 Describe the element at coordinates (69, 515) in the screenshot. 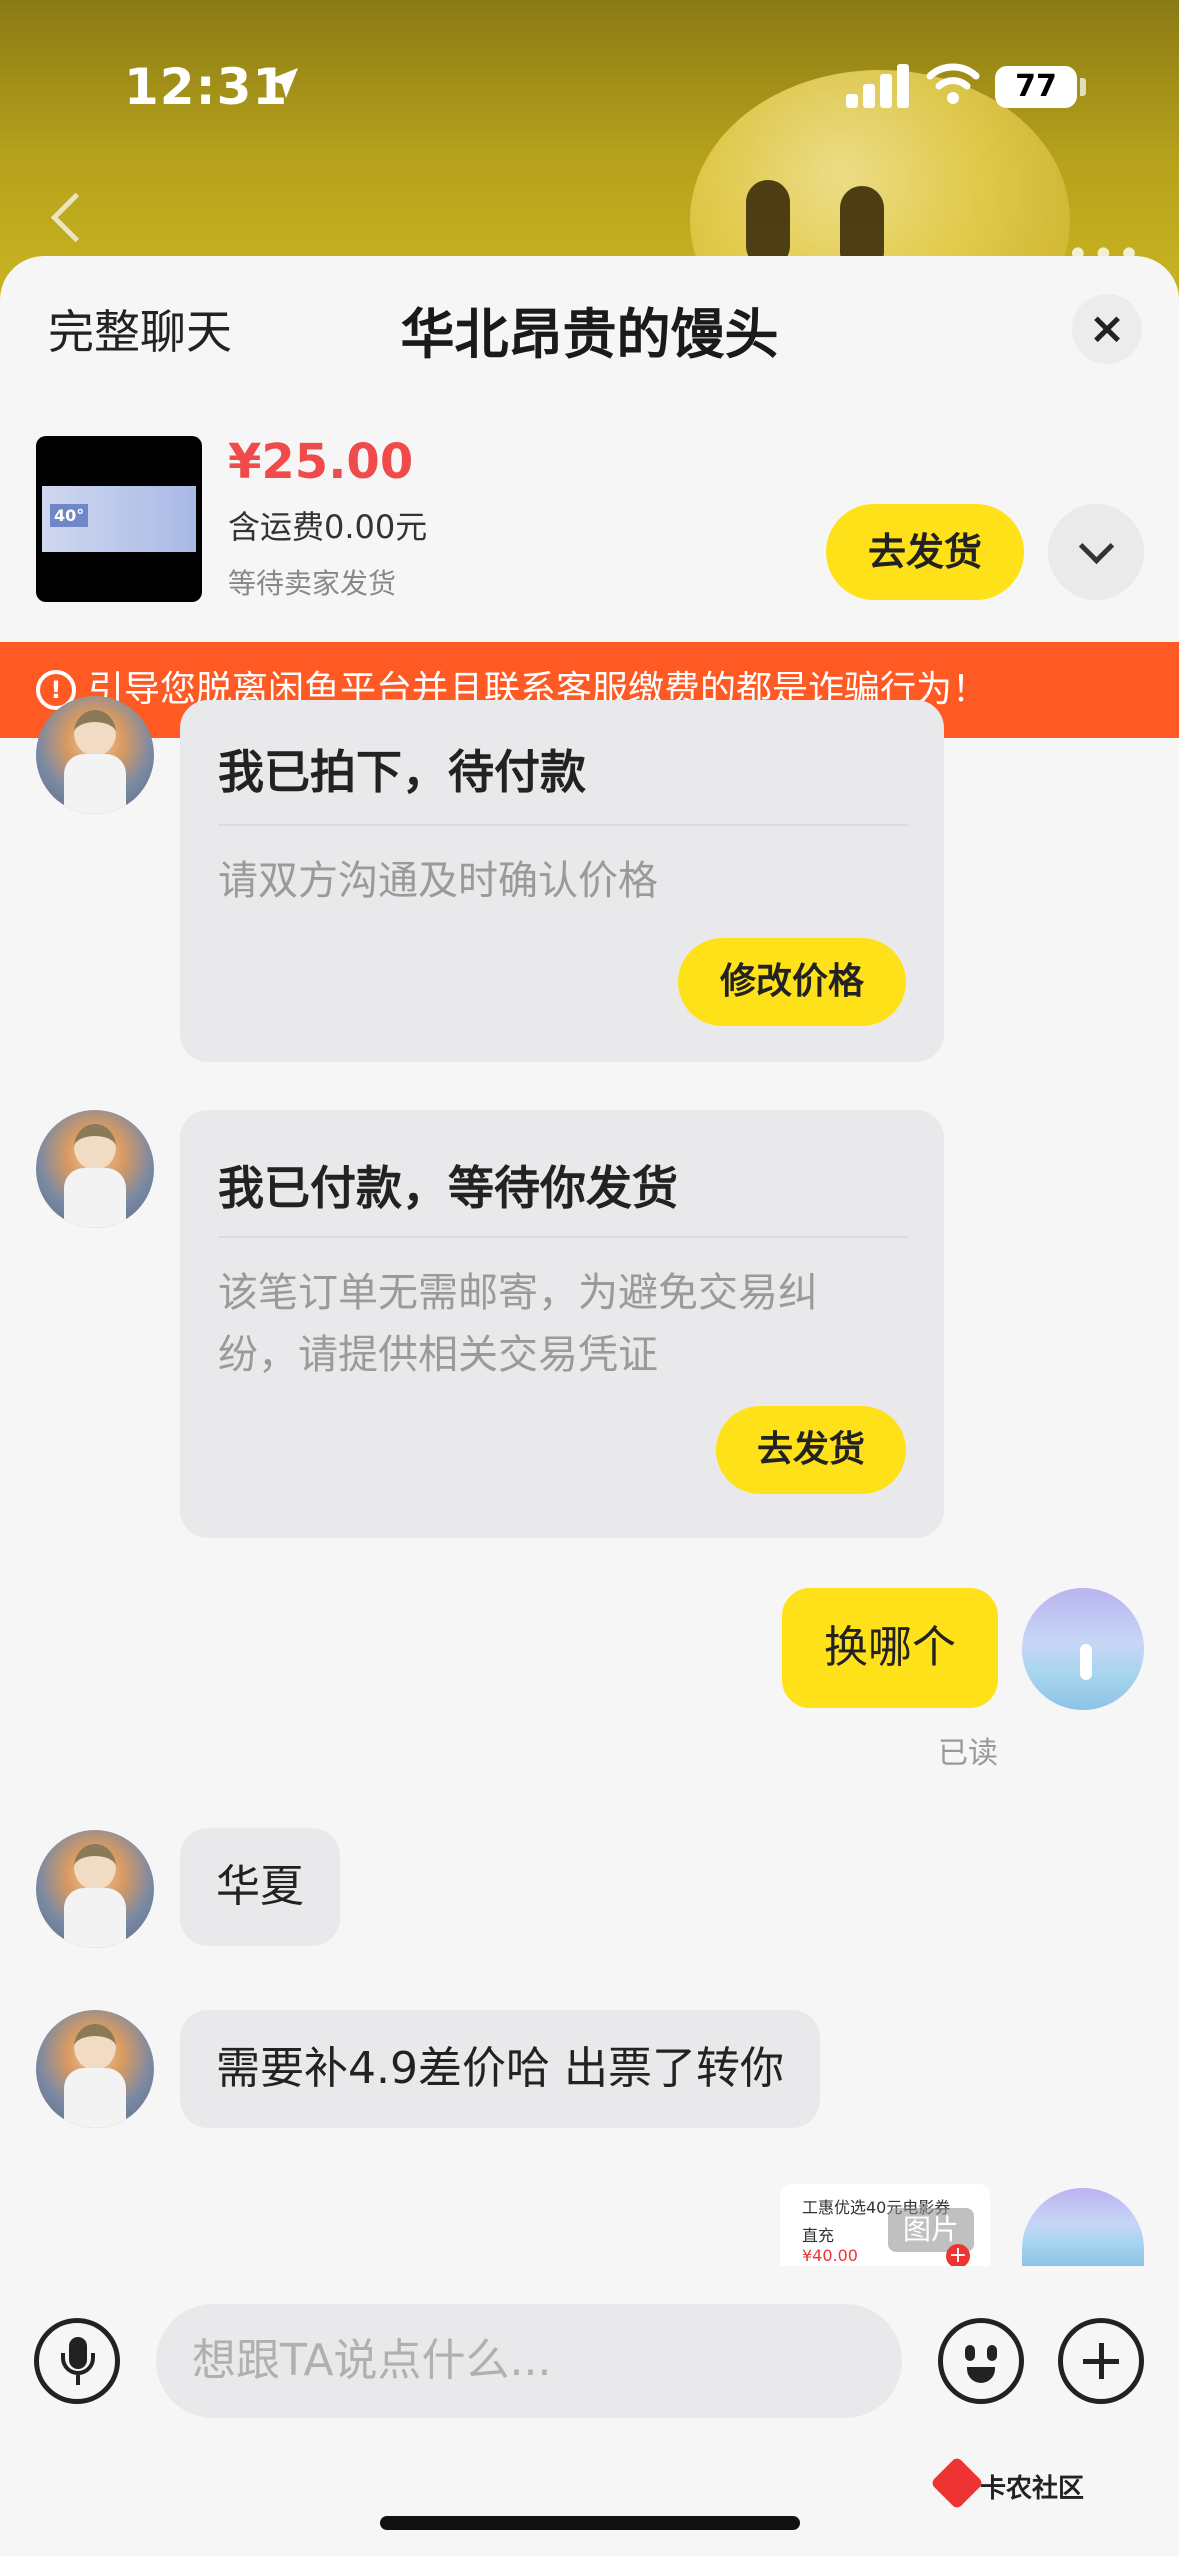

I see `thumbnail-badge: 40°` at that location.